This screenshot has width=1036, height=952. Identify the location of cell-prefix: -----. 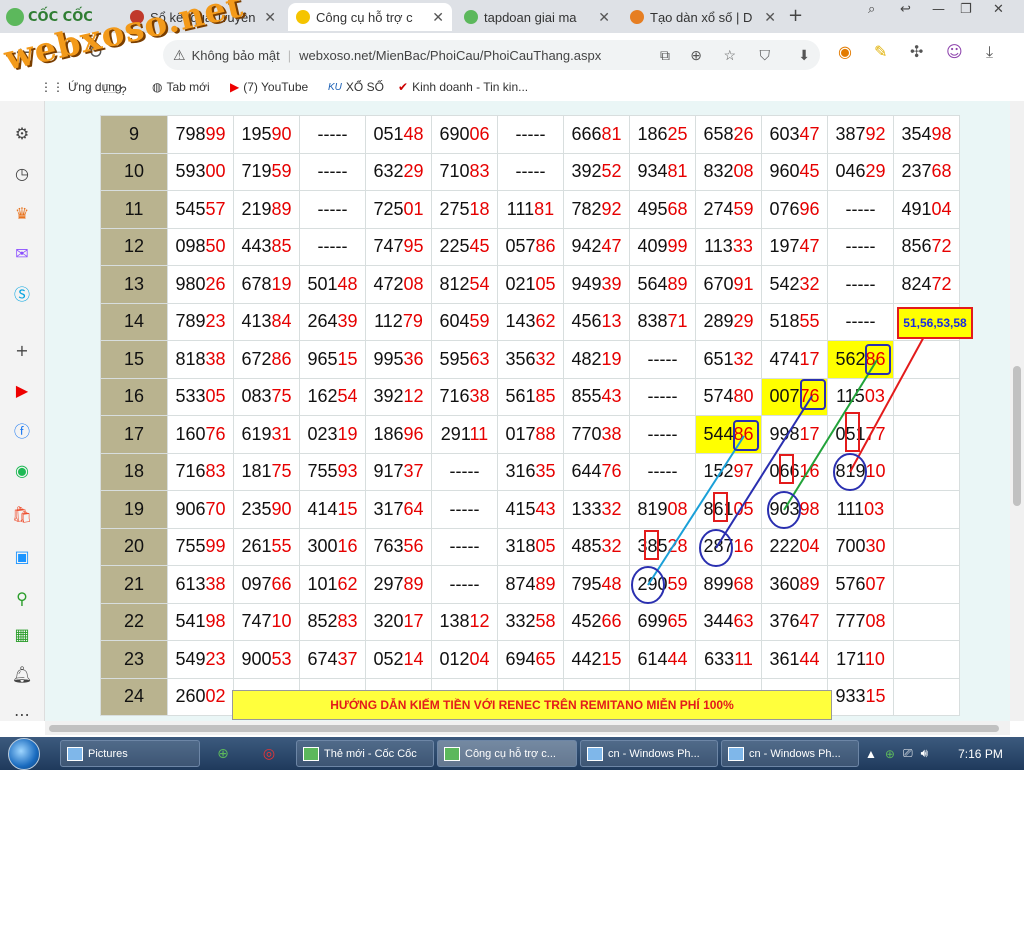
(464, 546).